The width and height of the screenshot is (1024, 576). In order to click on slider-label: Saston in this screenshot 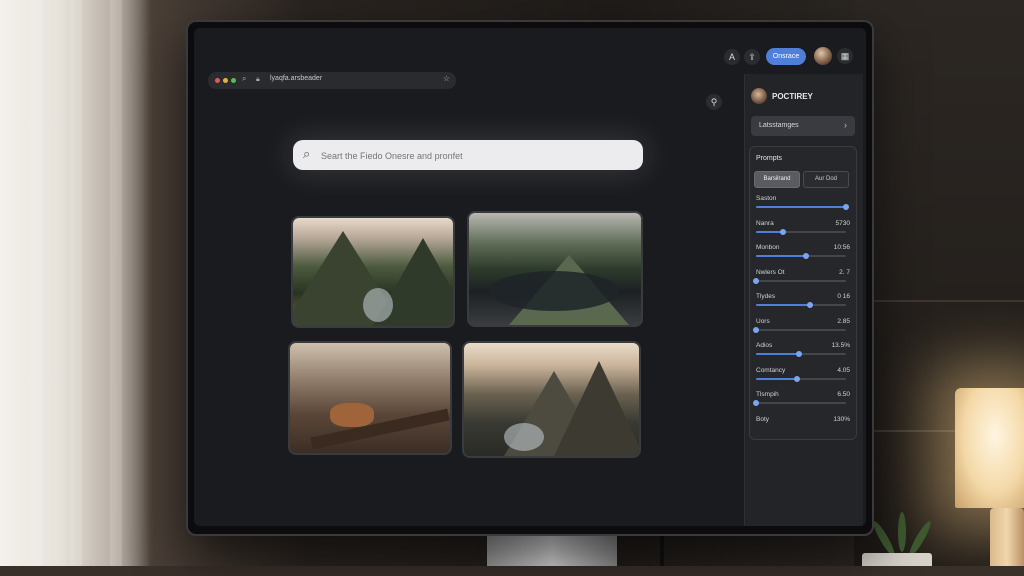, I will do `click(766, 198)`.